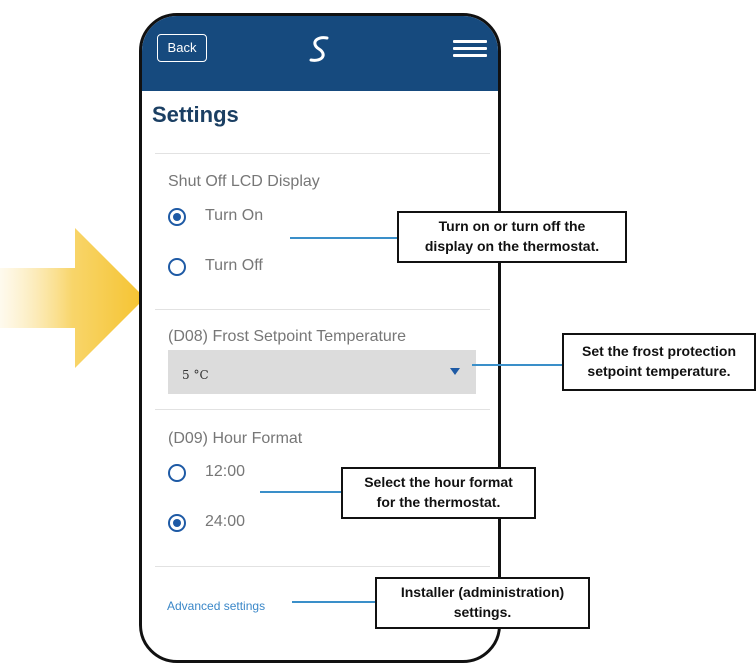  What do you see at coordinates (482, 603) in the screenshot?
I see `callout-installer: Installer (administration) settings.` at bounding box center [482, 603].